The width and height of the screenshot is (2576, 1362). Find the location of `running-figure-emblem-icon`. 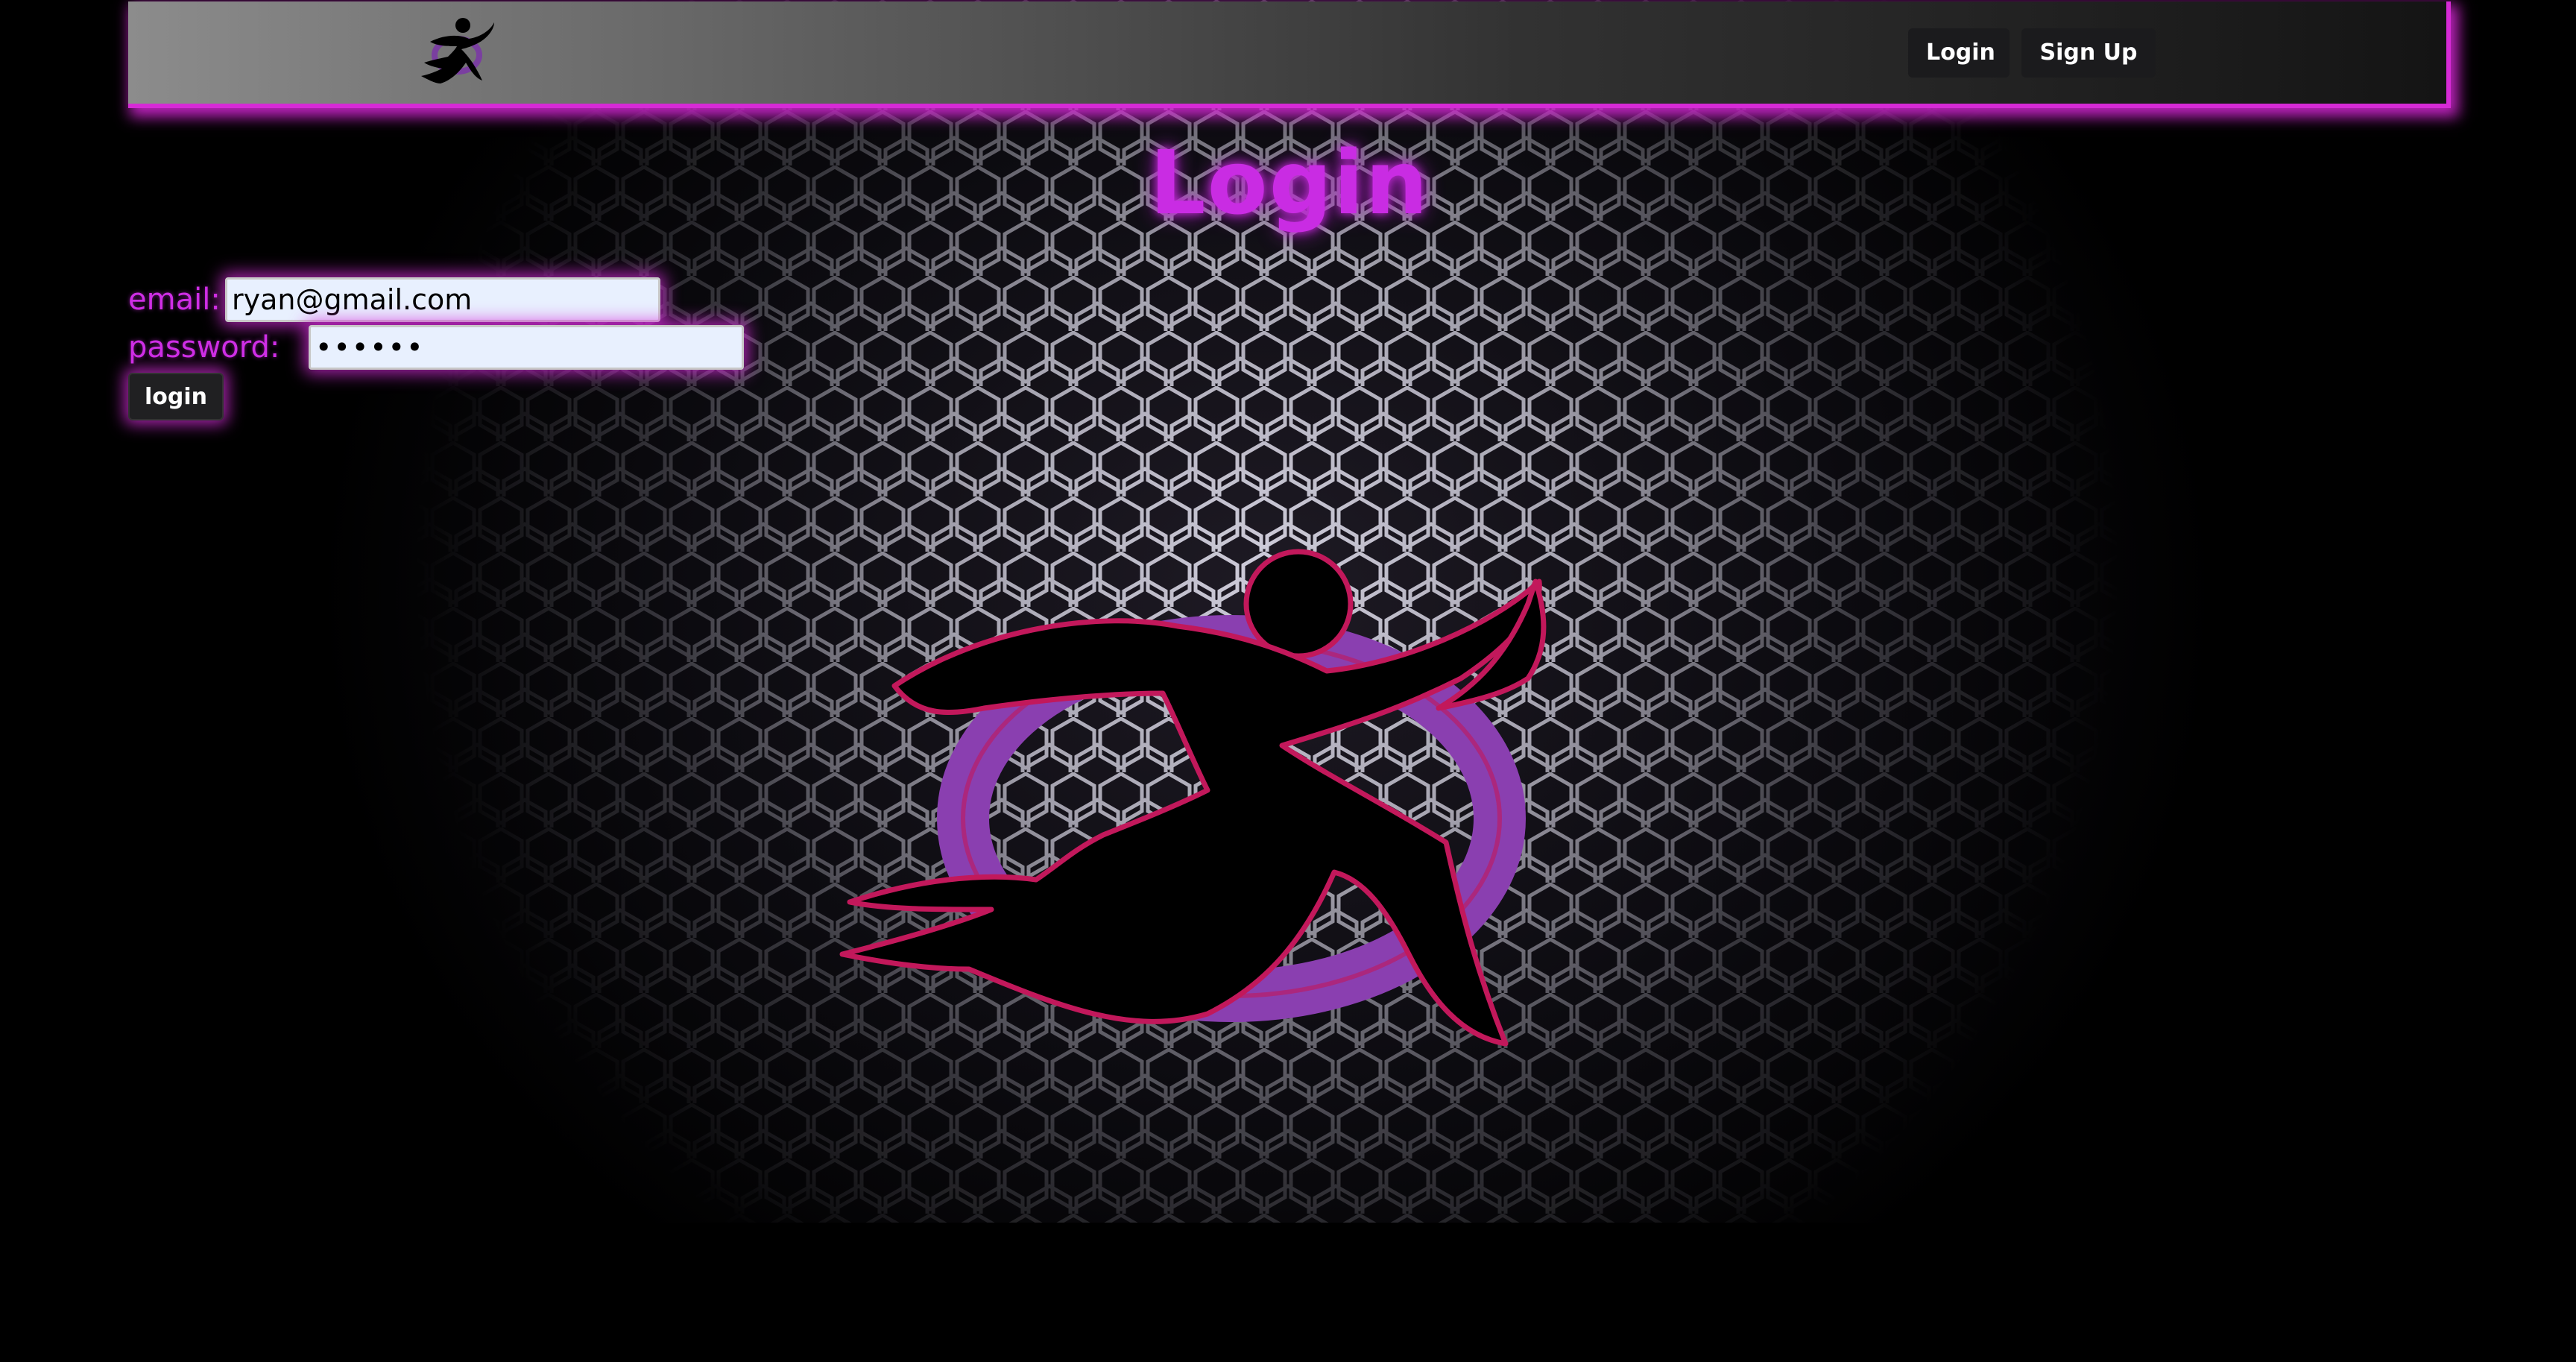

running-figure-emblem-icon is located at coordinates (1193, 798).